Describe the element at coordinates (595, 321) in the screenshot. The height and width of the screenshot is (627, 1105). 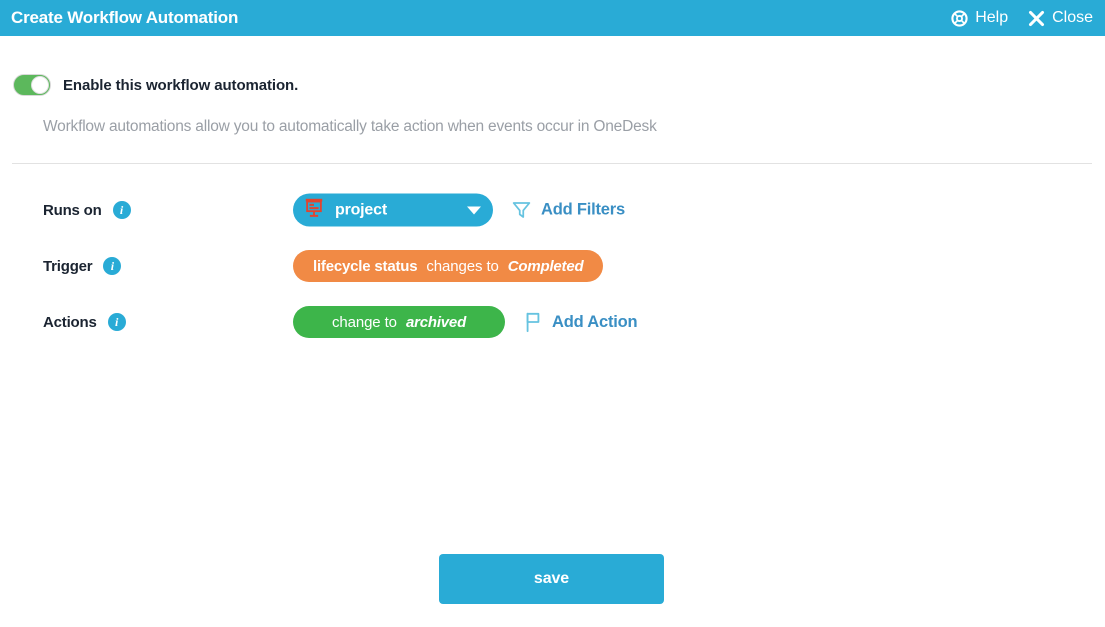
I see `add-action-label: Add Action` at that location.